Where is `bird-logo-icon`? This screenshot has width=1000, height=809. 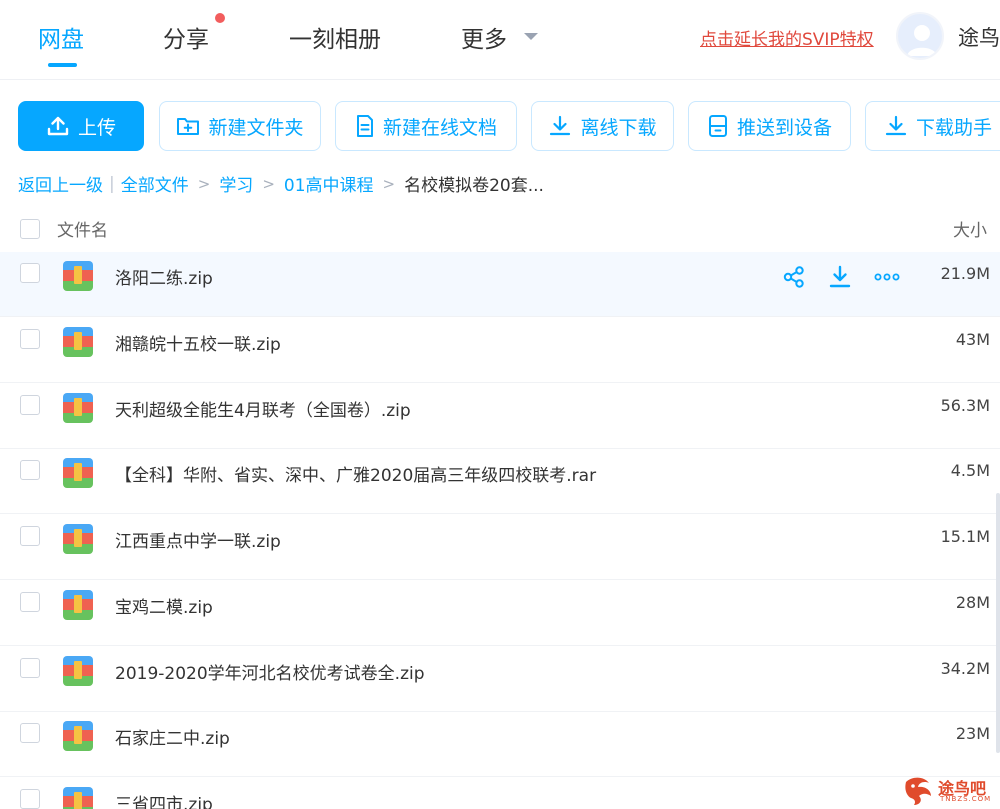 bird-logo-icon is located at coordinates (918, 791).